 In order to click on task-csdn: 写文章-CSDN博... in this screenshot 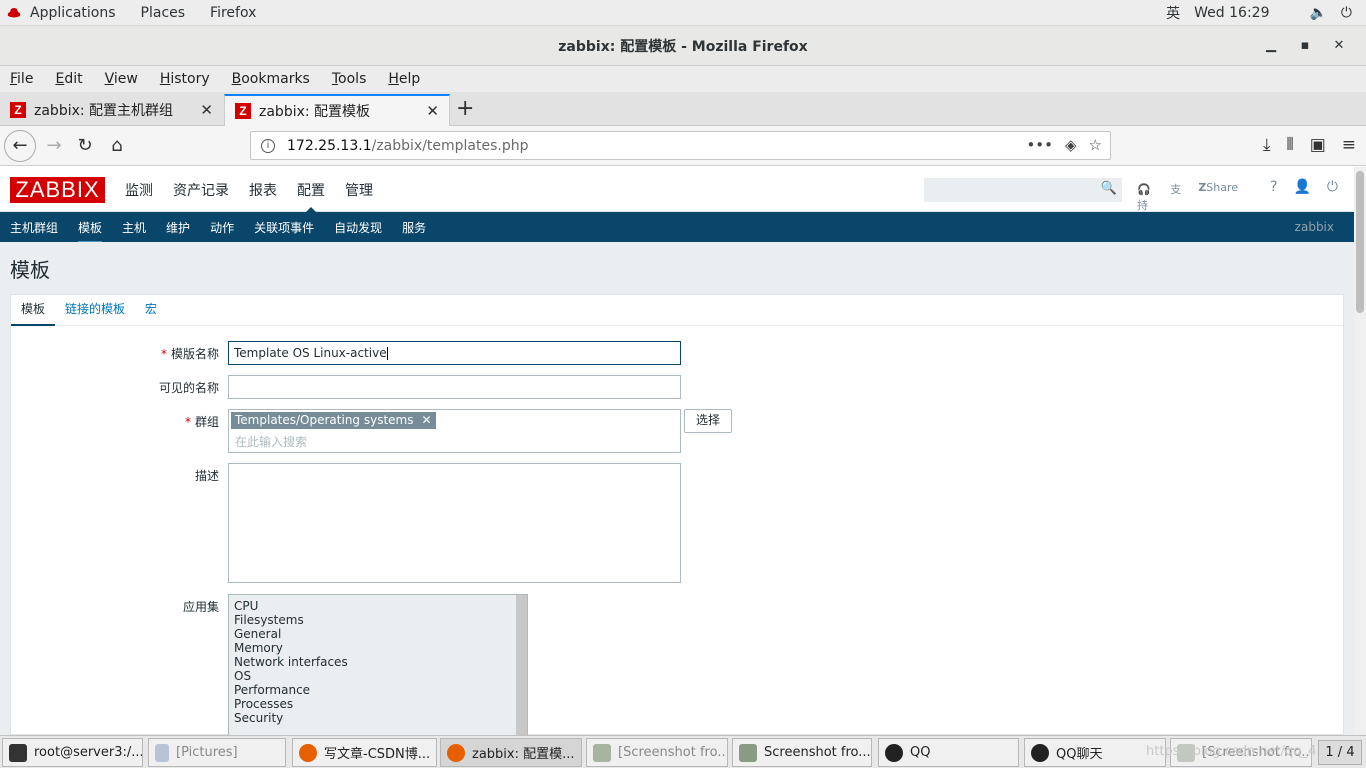, I will do `click(364, 752)`.